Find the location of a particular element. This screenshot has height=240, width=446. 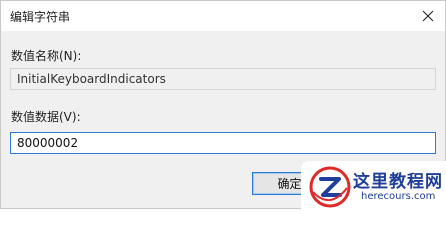

value-data-label: 数值数据(V): is located at coordinates (46, 117).